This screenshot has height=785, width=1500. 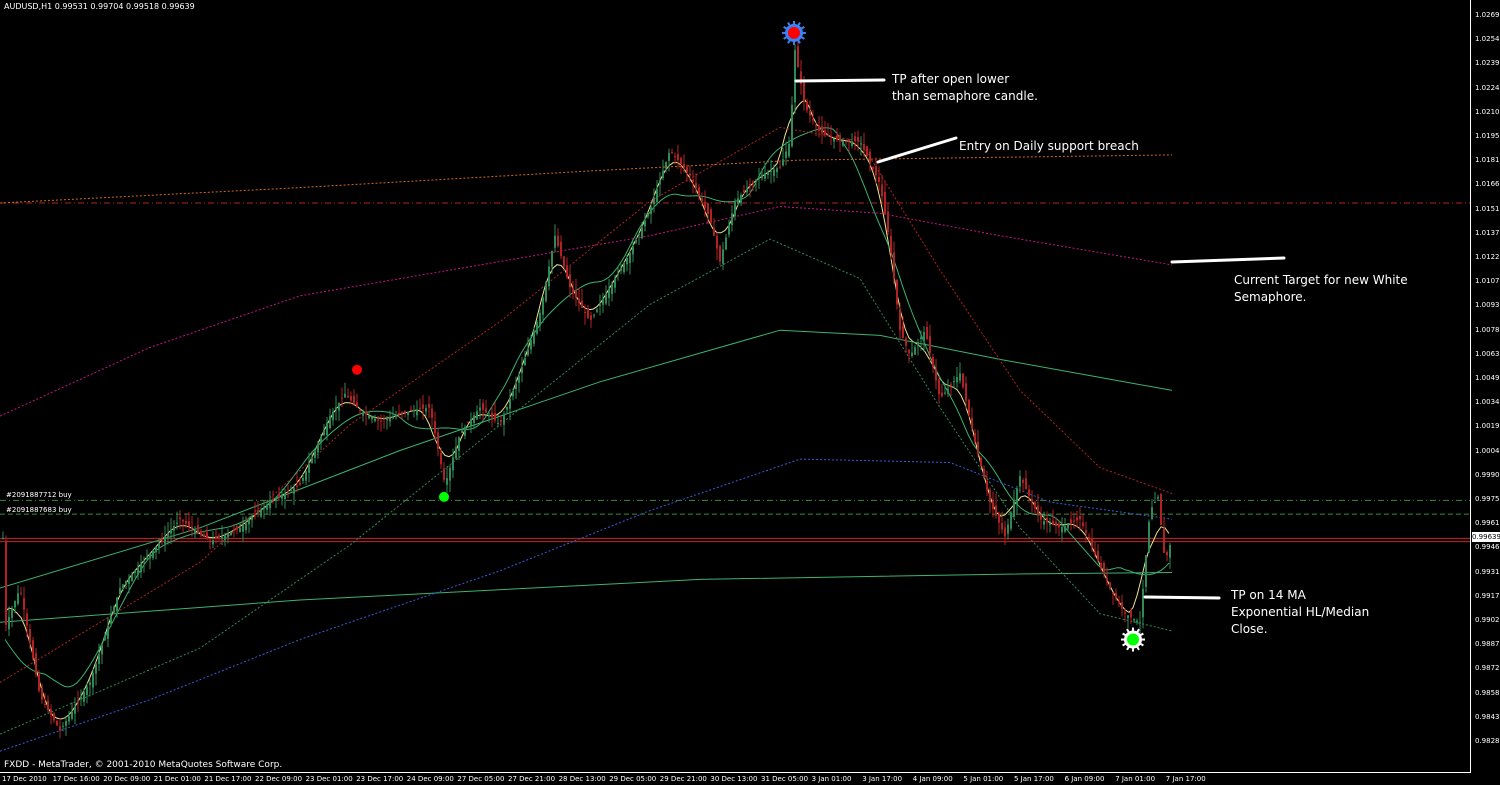 I want to click on price-tick-label: 1.02690, so click(x=1487, y=15).